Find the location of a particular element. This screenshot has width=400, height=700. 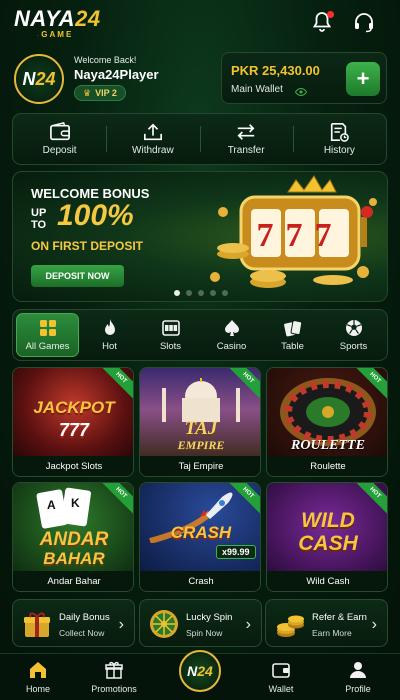

history-button: History is located at coordinates (339, 139).